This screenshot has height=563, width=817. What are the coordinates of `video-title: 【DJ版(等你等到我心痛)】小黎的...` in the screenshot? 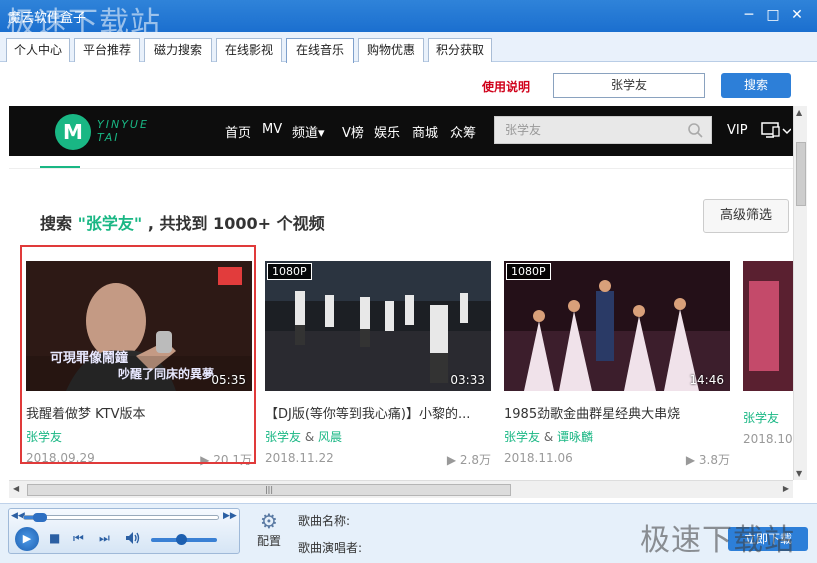 It's located at (378, 412).